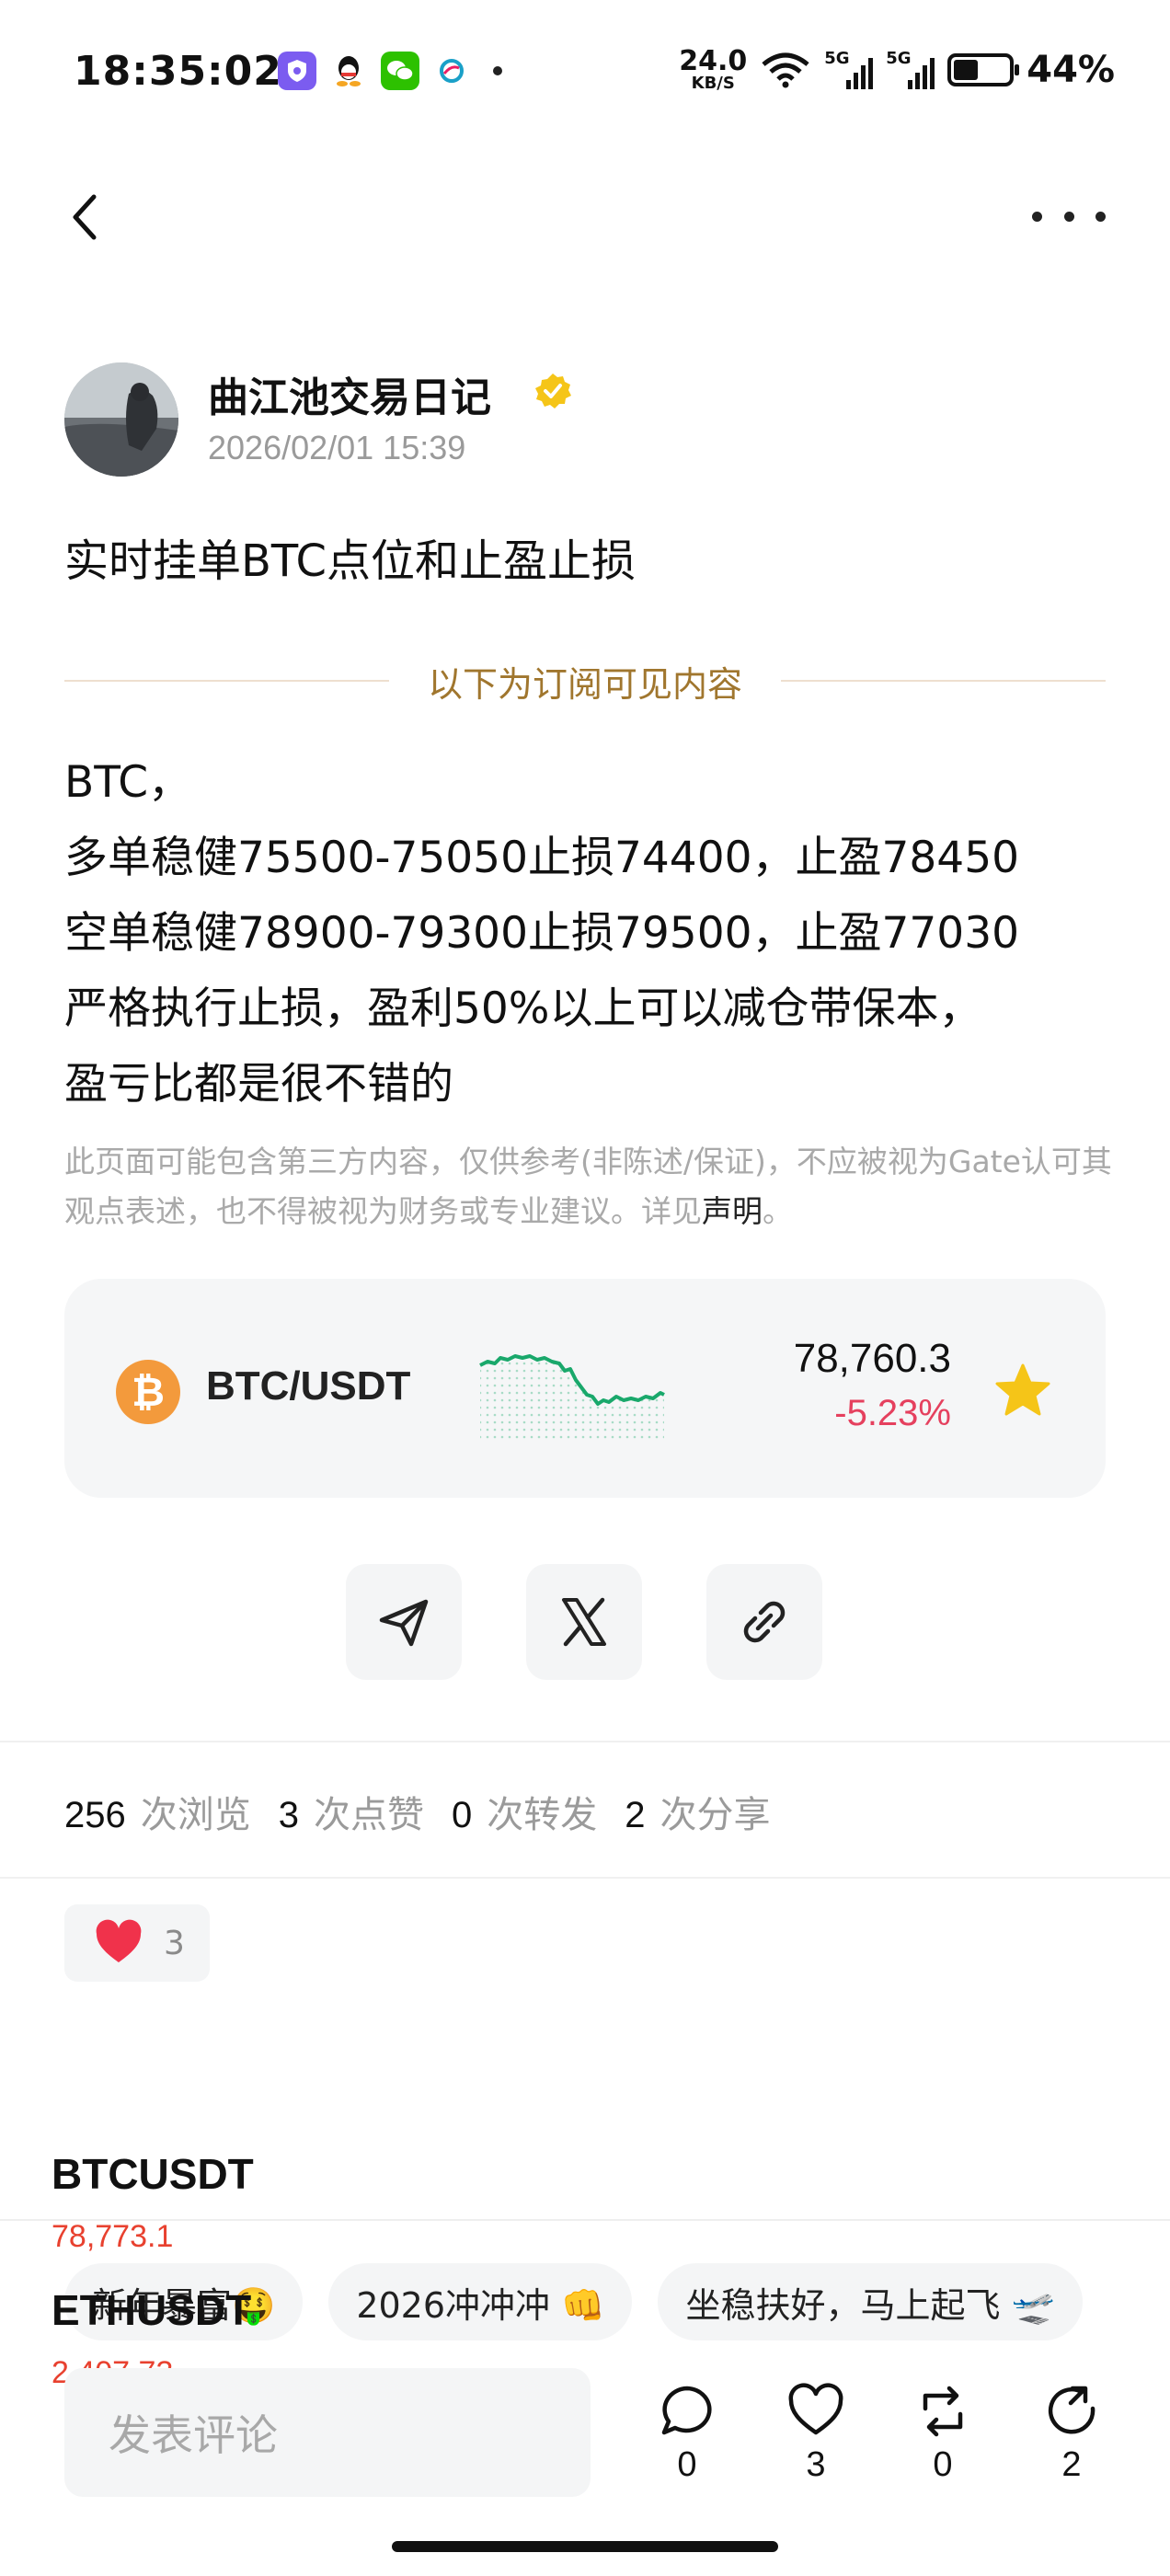 The height and width of the screenshot is (2576, 1170). I want to click on content-line: 盈亏比都是很不错的, so click(258, 1084).